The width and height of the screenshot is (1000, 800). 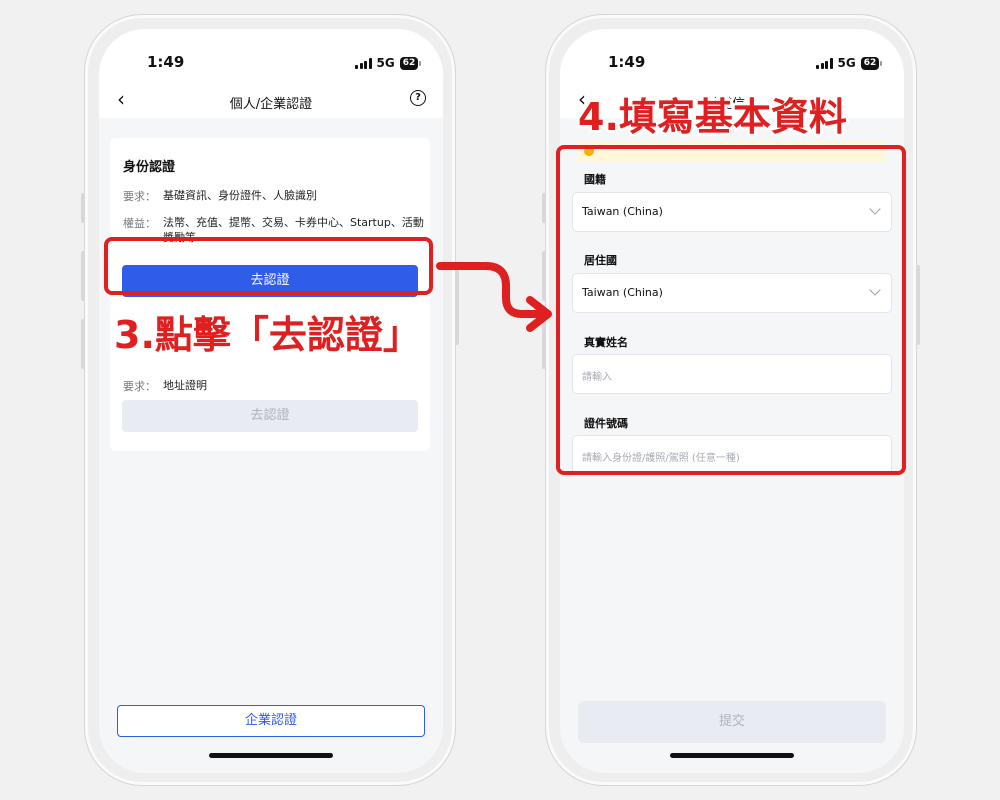 What do you see at coordinates (220, 196) in the screenshot?
I see `identity-requirement-row: 要求： 基礎資訊、身份證件、人臉識別` at bounding box center [220, 196].